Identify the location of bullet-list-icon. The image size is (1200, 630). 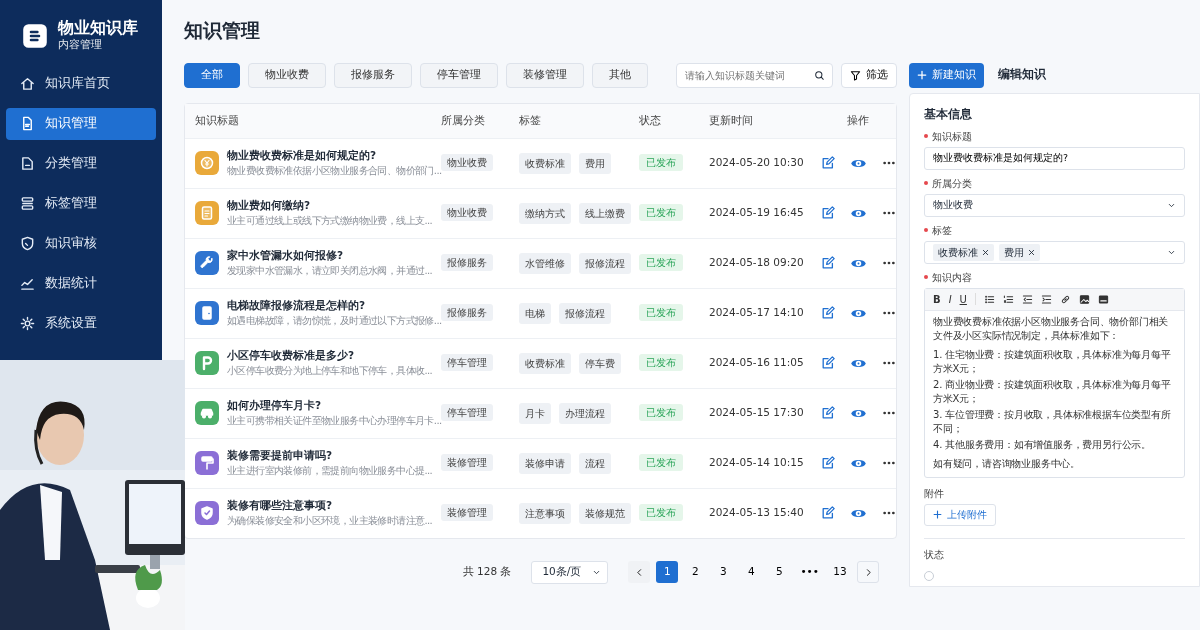
(989, 299).